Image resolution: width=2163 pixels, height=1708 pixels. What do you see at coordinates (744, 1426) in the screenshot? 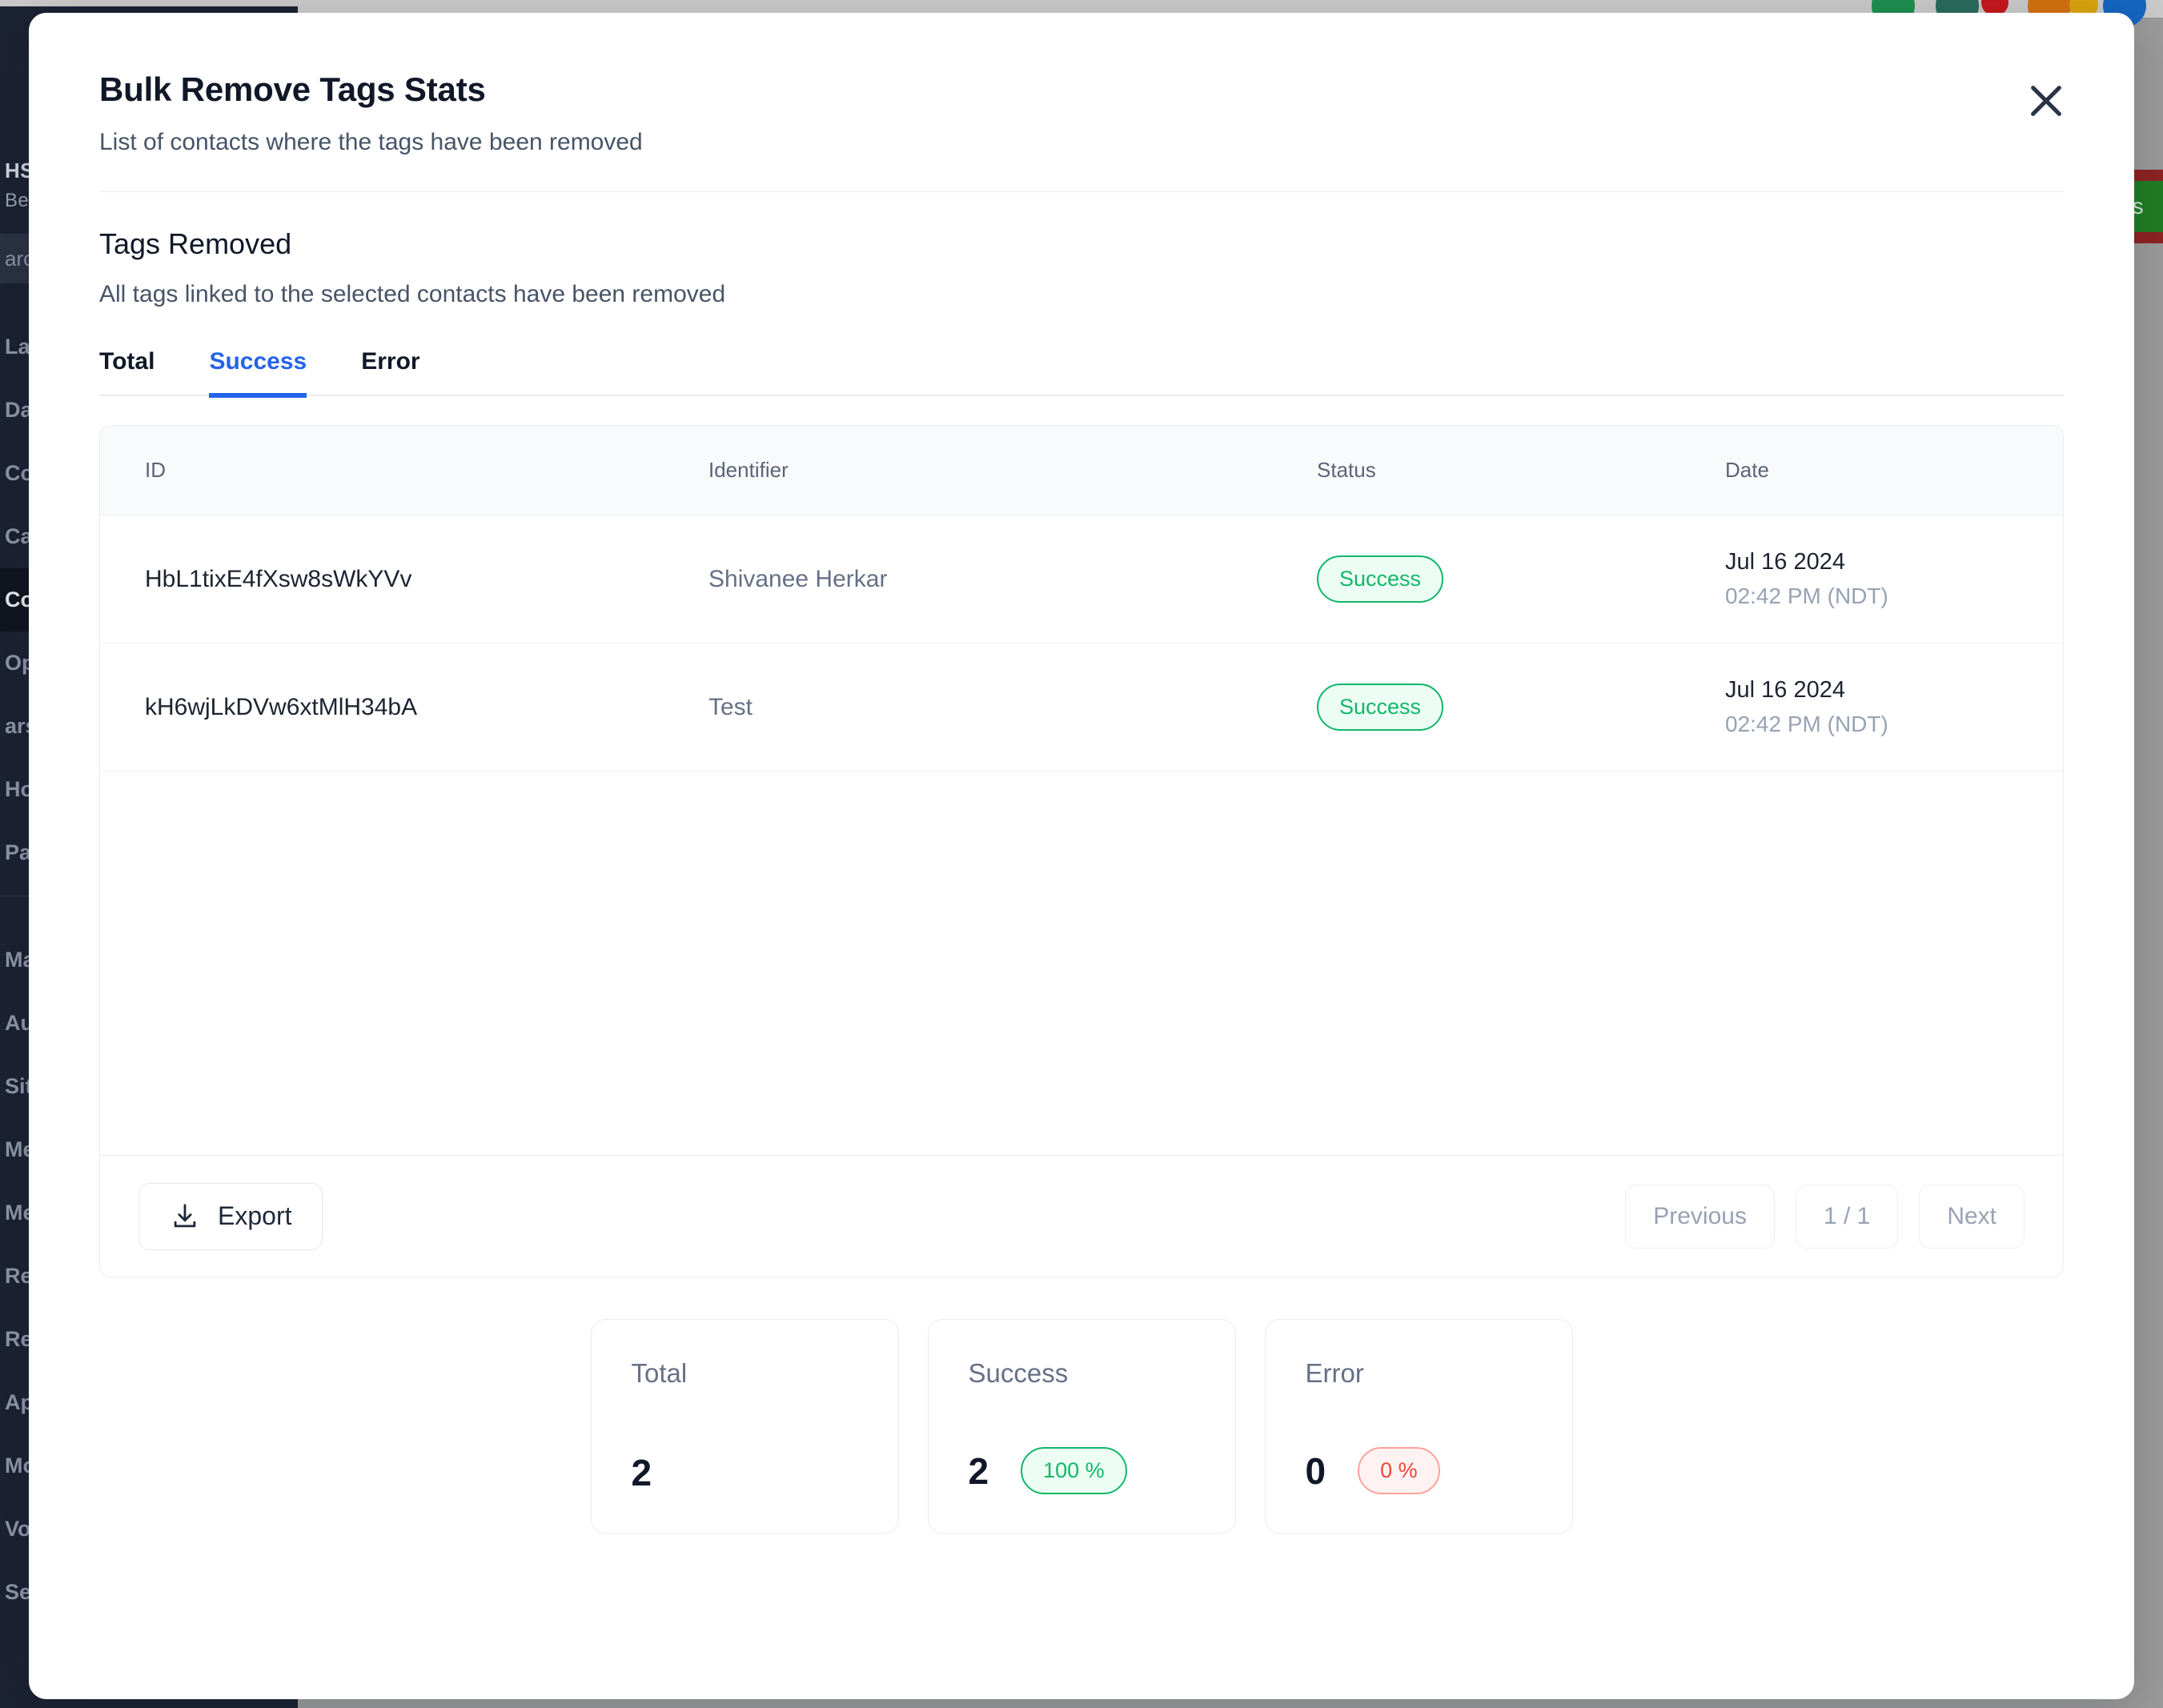
I see `stat-card-total: Total 2` at bounding box center [744, 1426].